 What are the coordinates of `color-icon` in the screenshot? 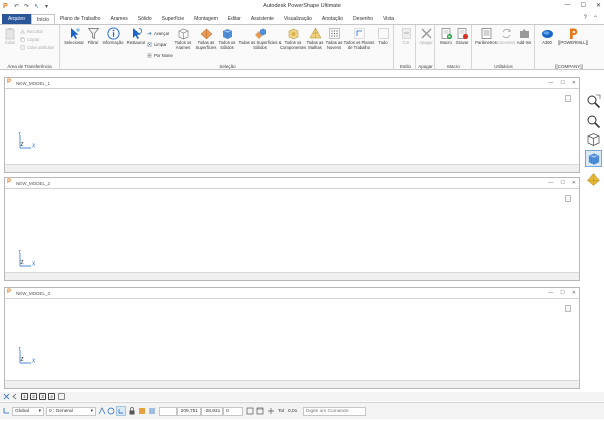 It's located at (406, 33).